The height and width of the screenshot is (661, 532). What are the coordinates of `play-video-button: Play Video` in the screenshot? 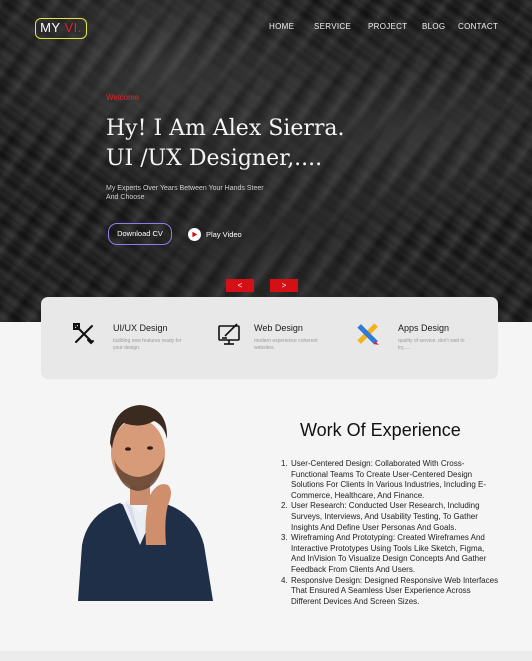 It's located at (215, 234).